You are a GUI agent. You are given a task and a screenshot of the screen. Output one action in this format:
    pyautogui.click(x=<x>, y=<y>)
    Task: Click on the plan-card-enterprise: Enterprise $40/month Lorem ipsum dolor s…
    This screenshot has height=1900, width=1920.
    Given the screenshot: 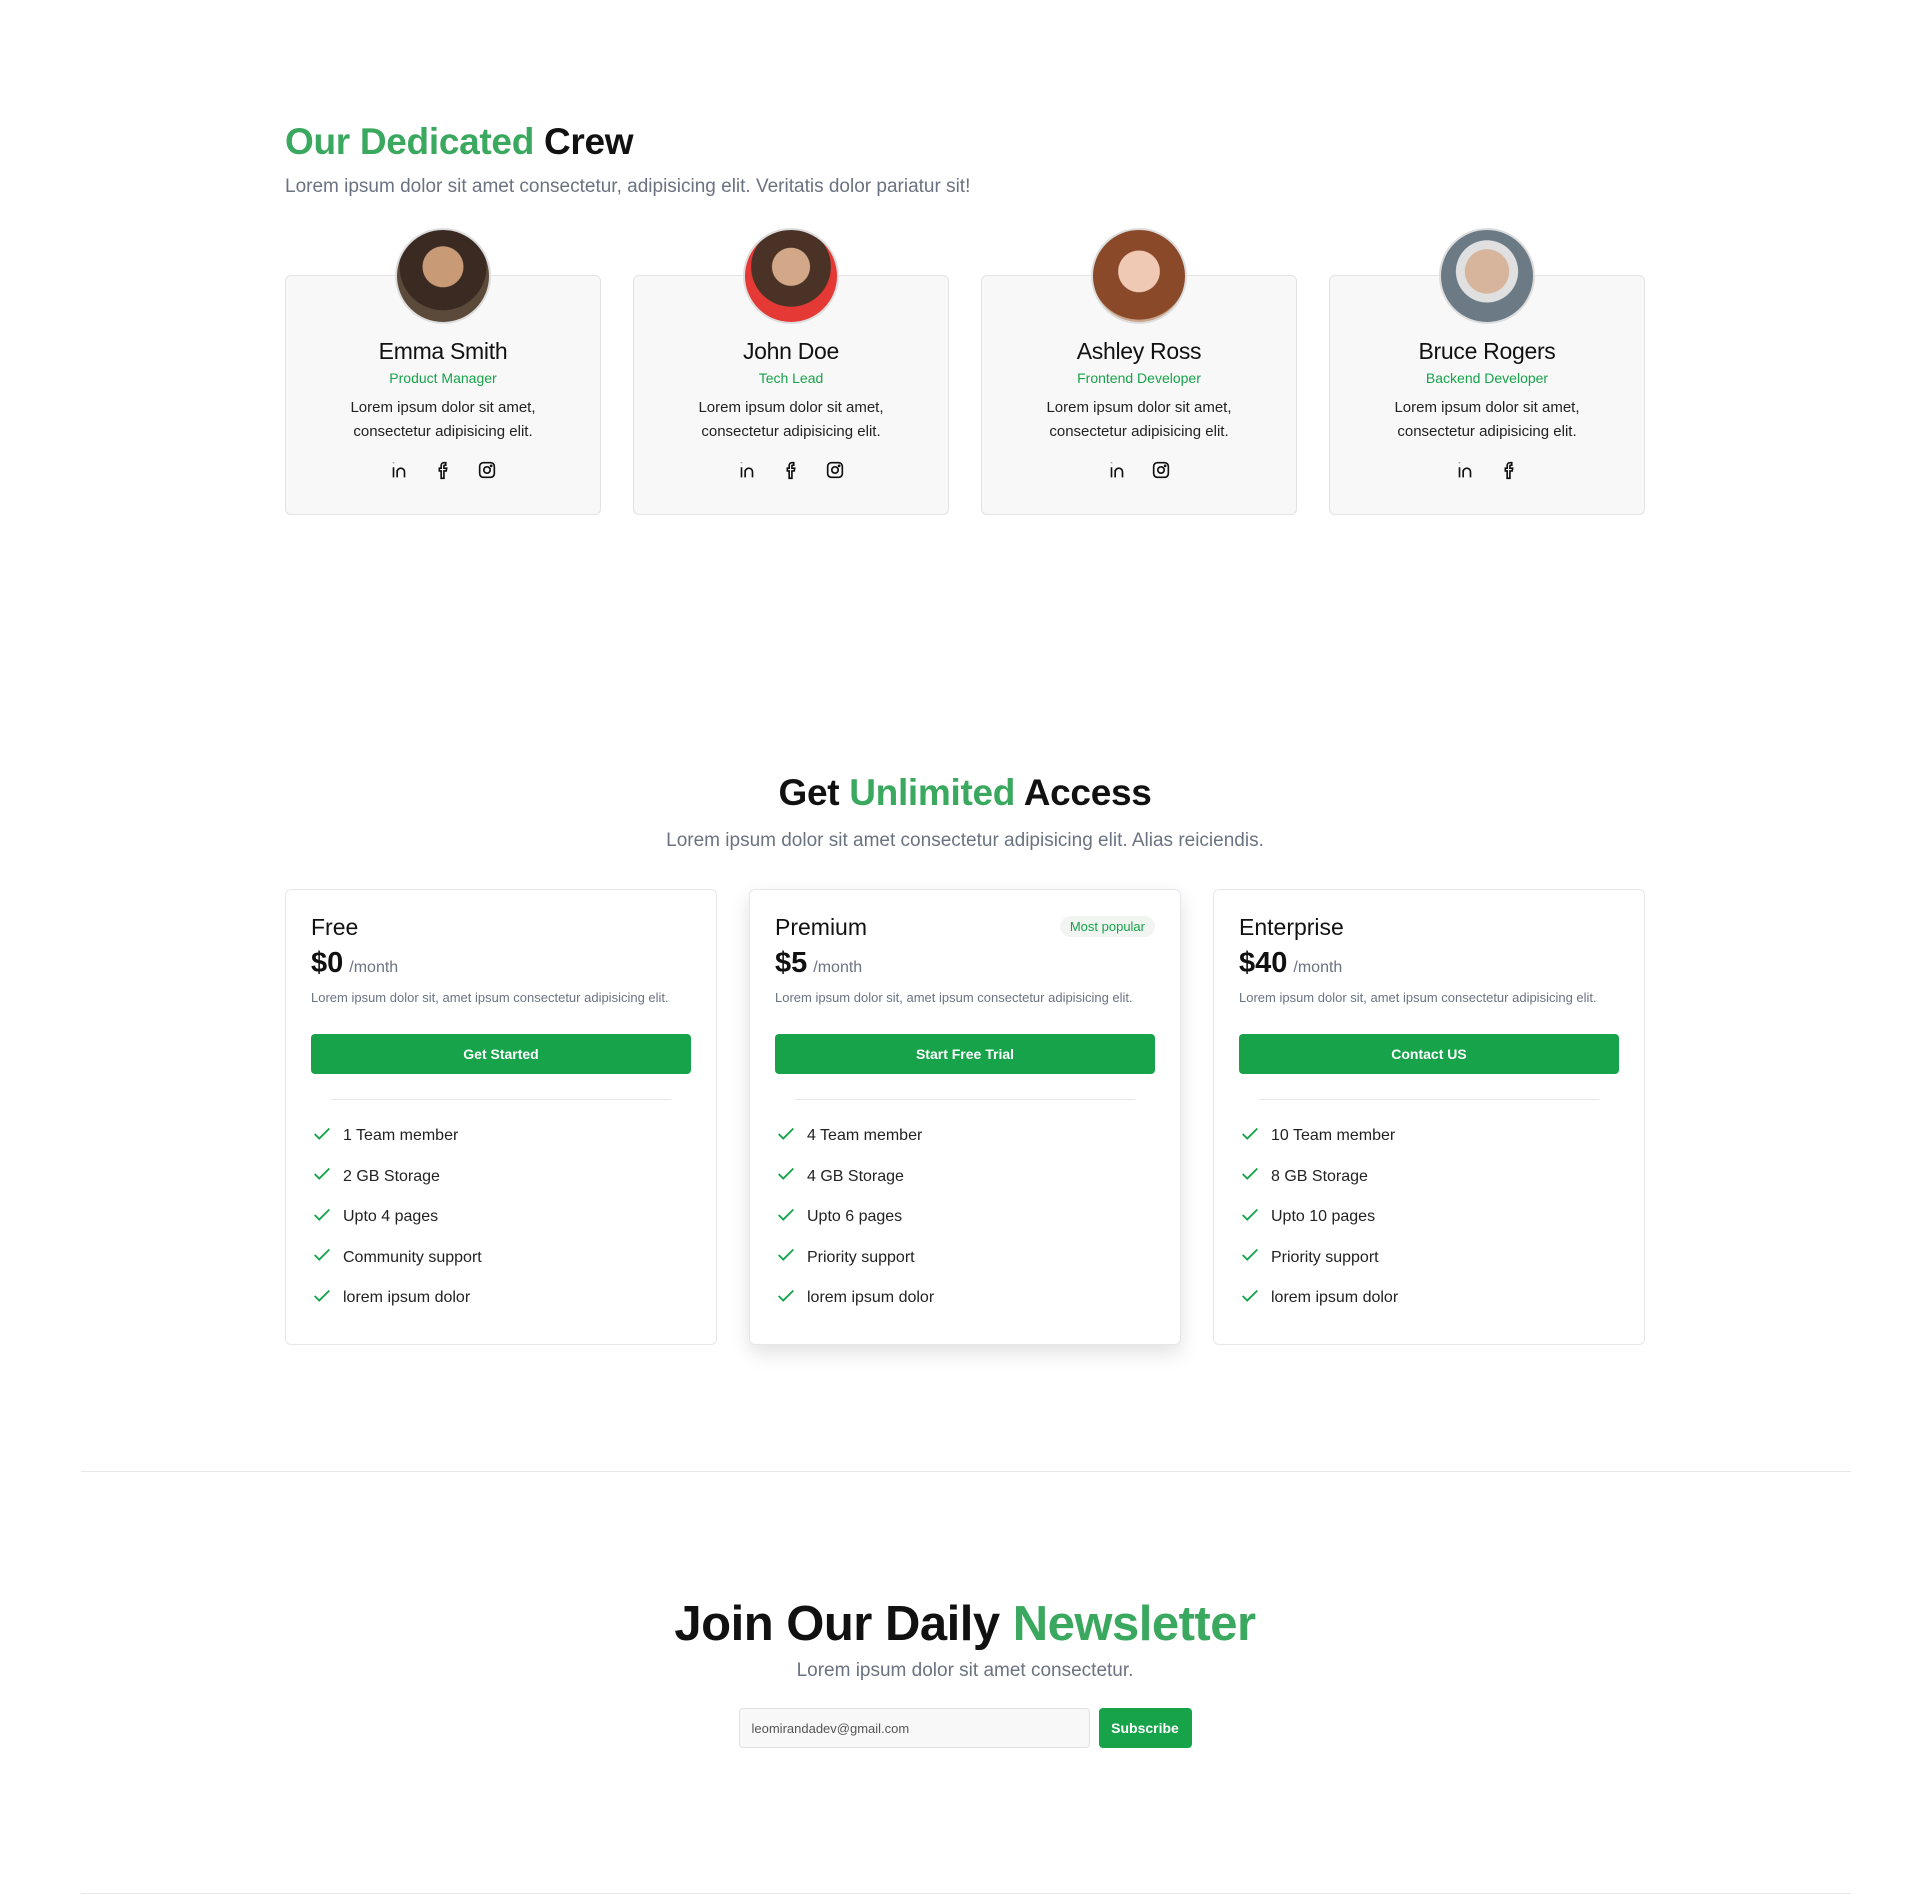 What is the action you would take?
    pyautogui.click(x=1429, y=1117)
    